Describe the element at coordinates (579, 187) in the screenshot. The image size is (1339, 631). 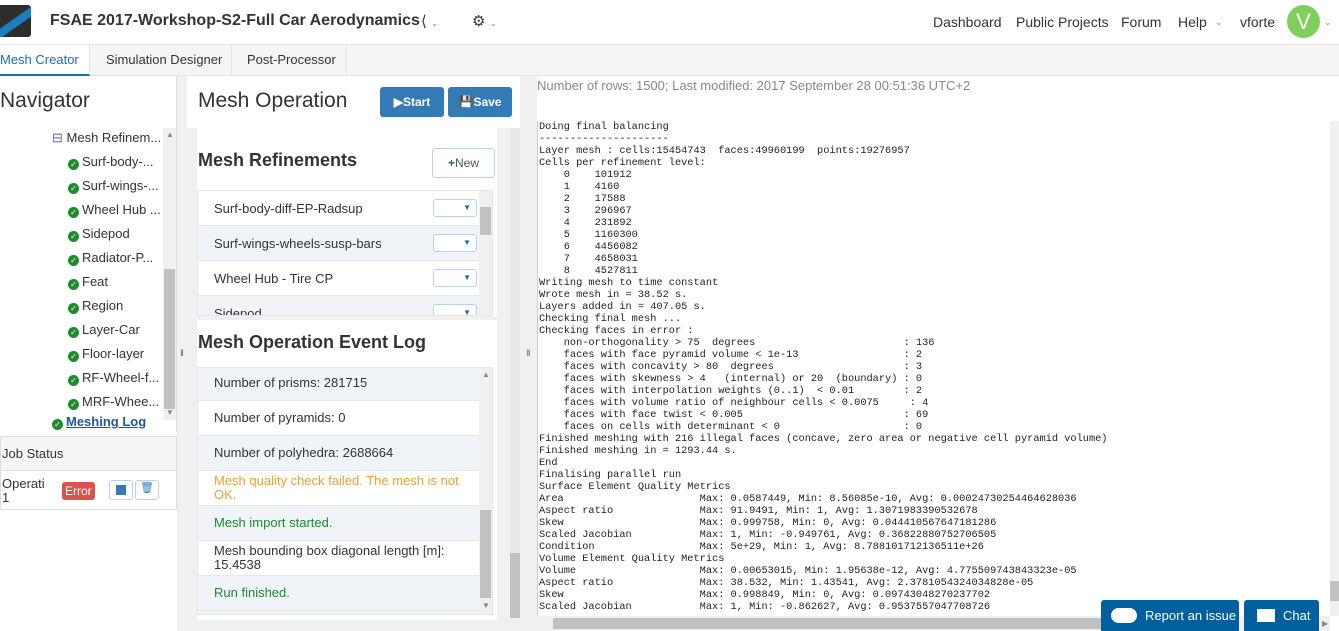
I see `log-line: 1 4160` at that location.